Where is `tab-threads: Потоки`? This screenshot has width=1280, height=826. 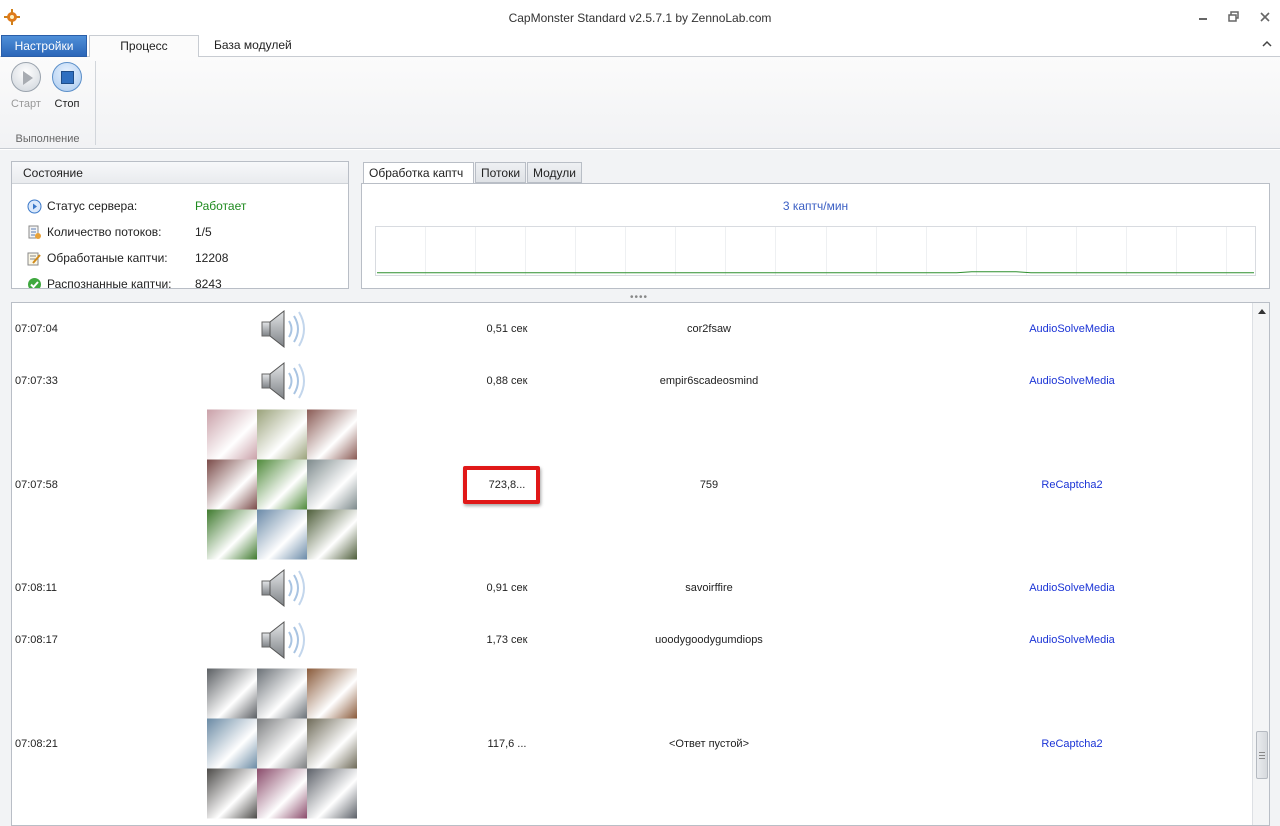
tab-threads: Потоки is located at coordinates (500, 172).